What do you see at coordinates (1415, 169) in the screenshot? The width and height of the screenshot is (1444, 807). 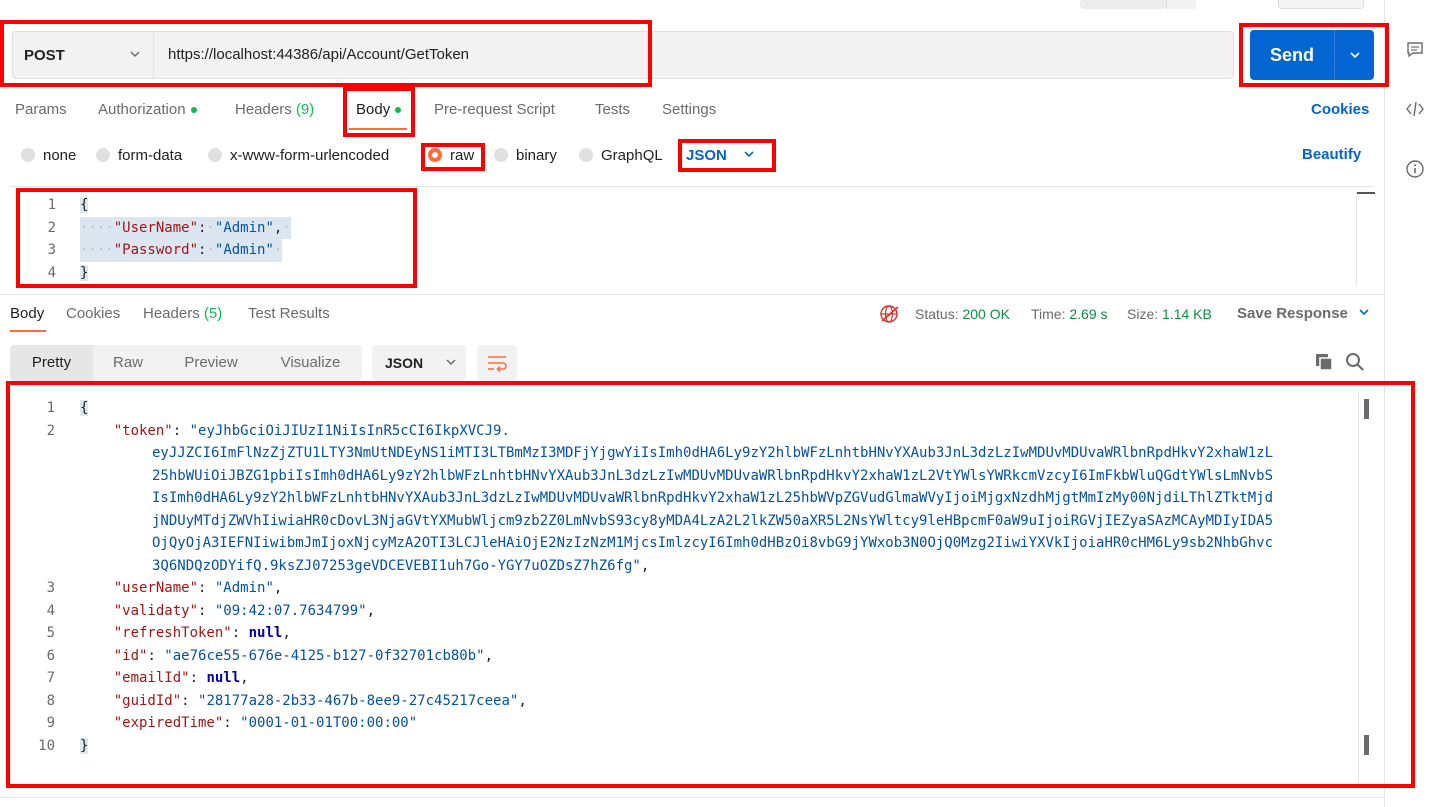 I see `info-icon` at bounding box center [1415, 169].